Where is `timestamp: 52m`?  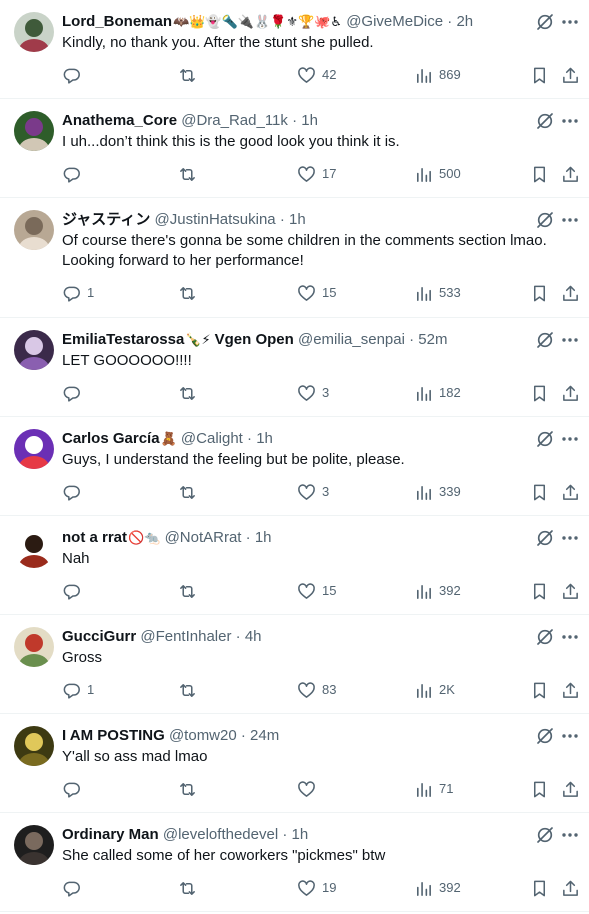
timestamp: 52m is located at coordinates (432, 339).